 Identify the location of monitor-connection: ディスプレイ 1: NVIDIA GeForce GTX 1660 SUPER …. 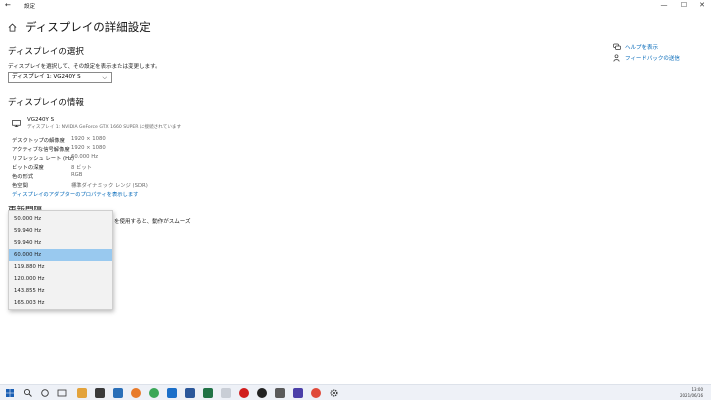
(104, 127).